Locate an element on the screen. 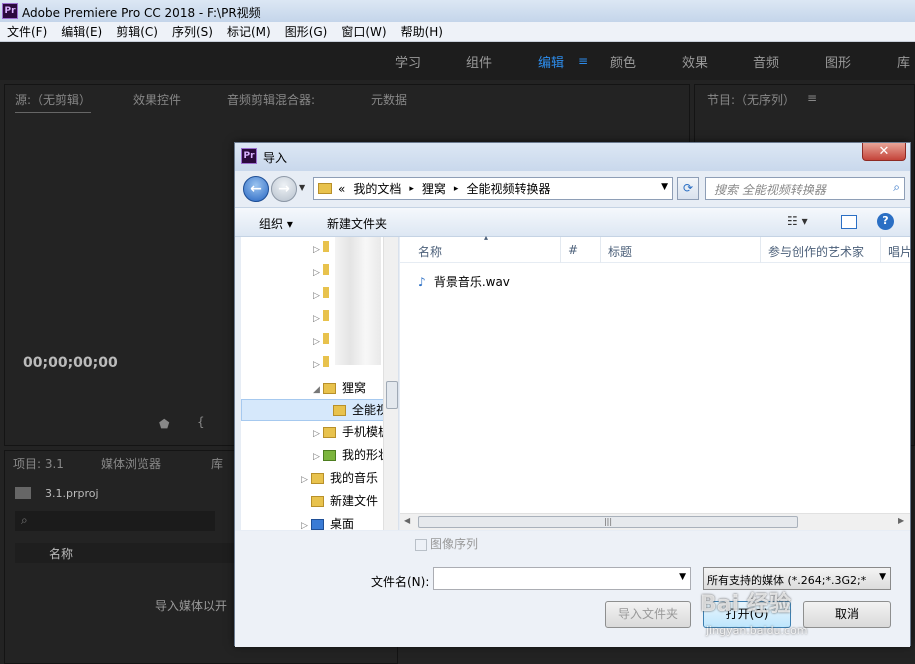  menu-graphics: 图形(G) is located at coordinates (306, 31).